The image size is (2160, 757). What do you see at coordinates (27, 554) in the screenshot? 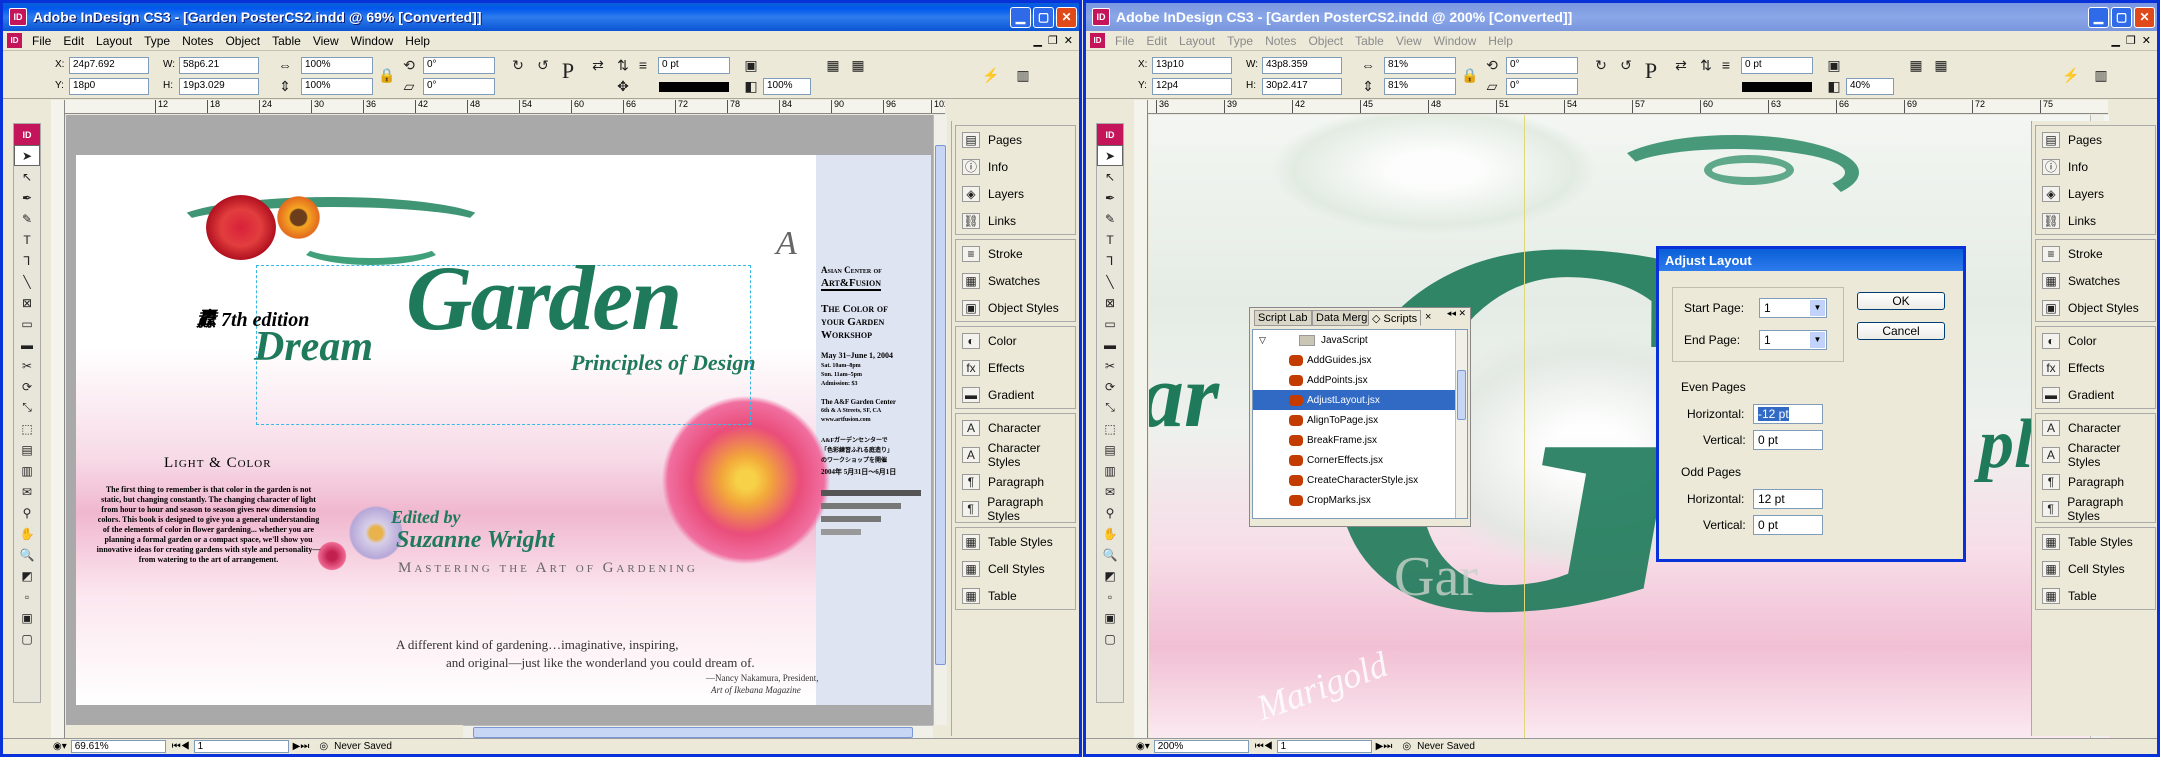
I see `zoom-tool-icon: 🔍` at bounding box center [27, 554].